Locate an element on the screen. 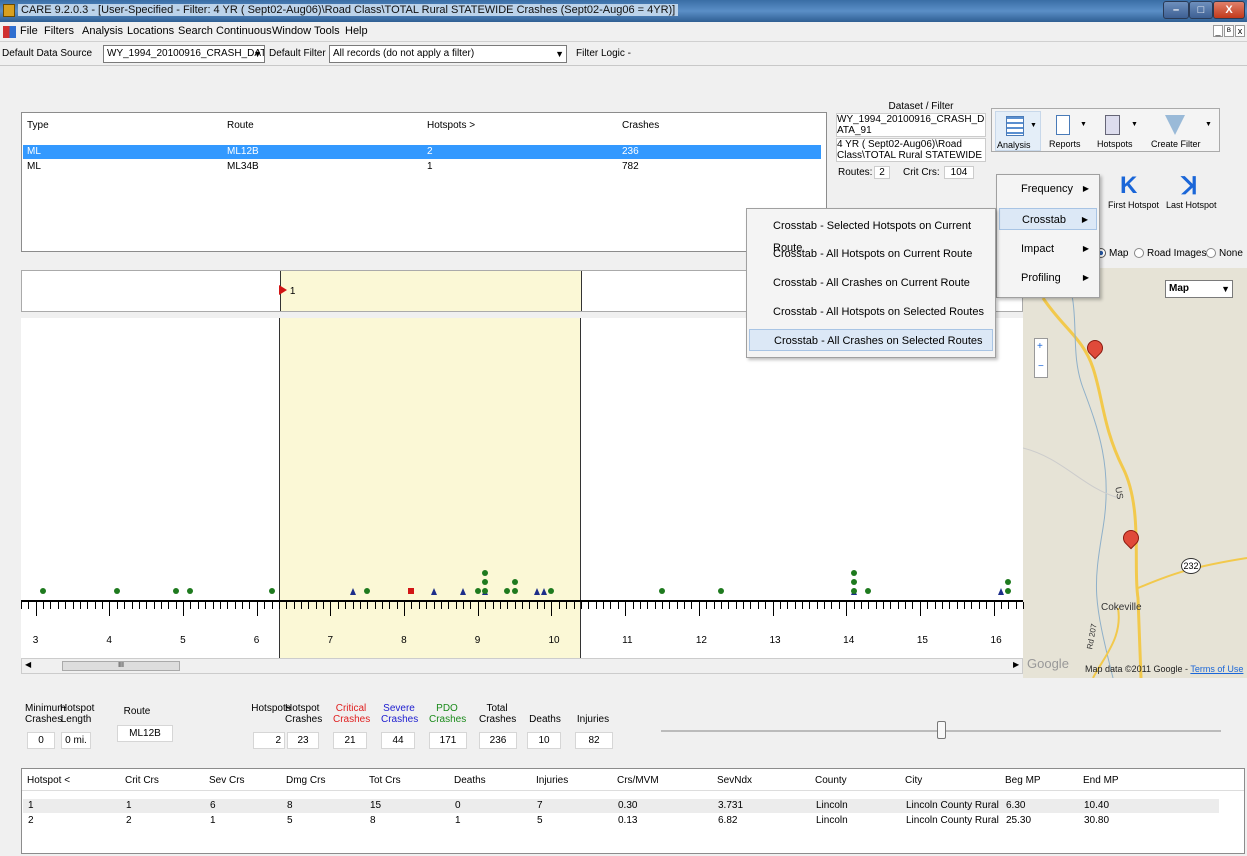 The image size is (1247, 856). menu-item-profiling: Profiling ▶ is located at coordinates (1048, 278).